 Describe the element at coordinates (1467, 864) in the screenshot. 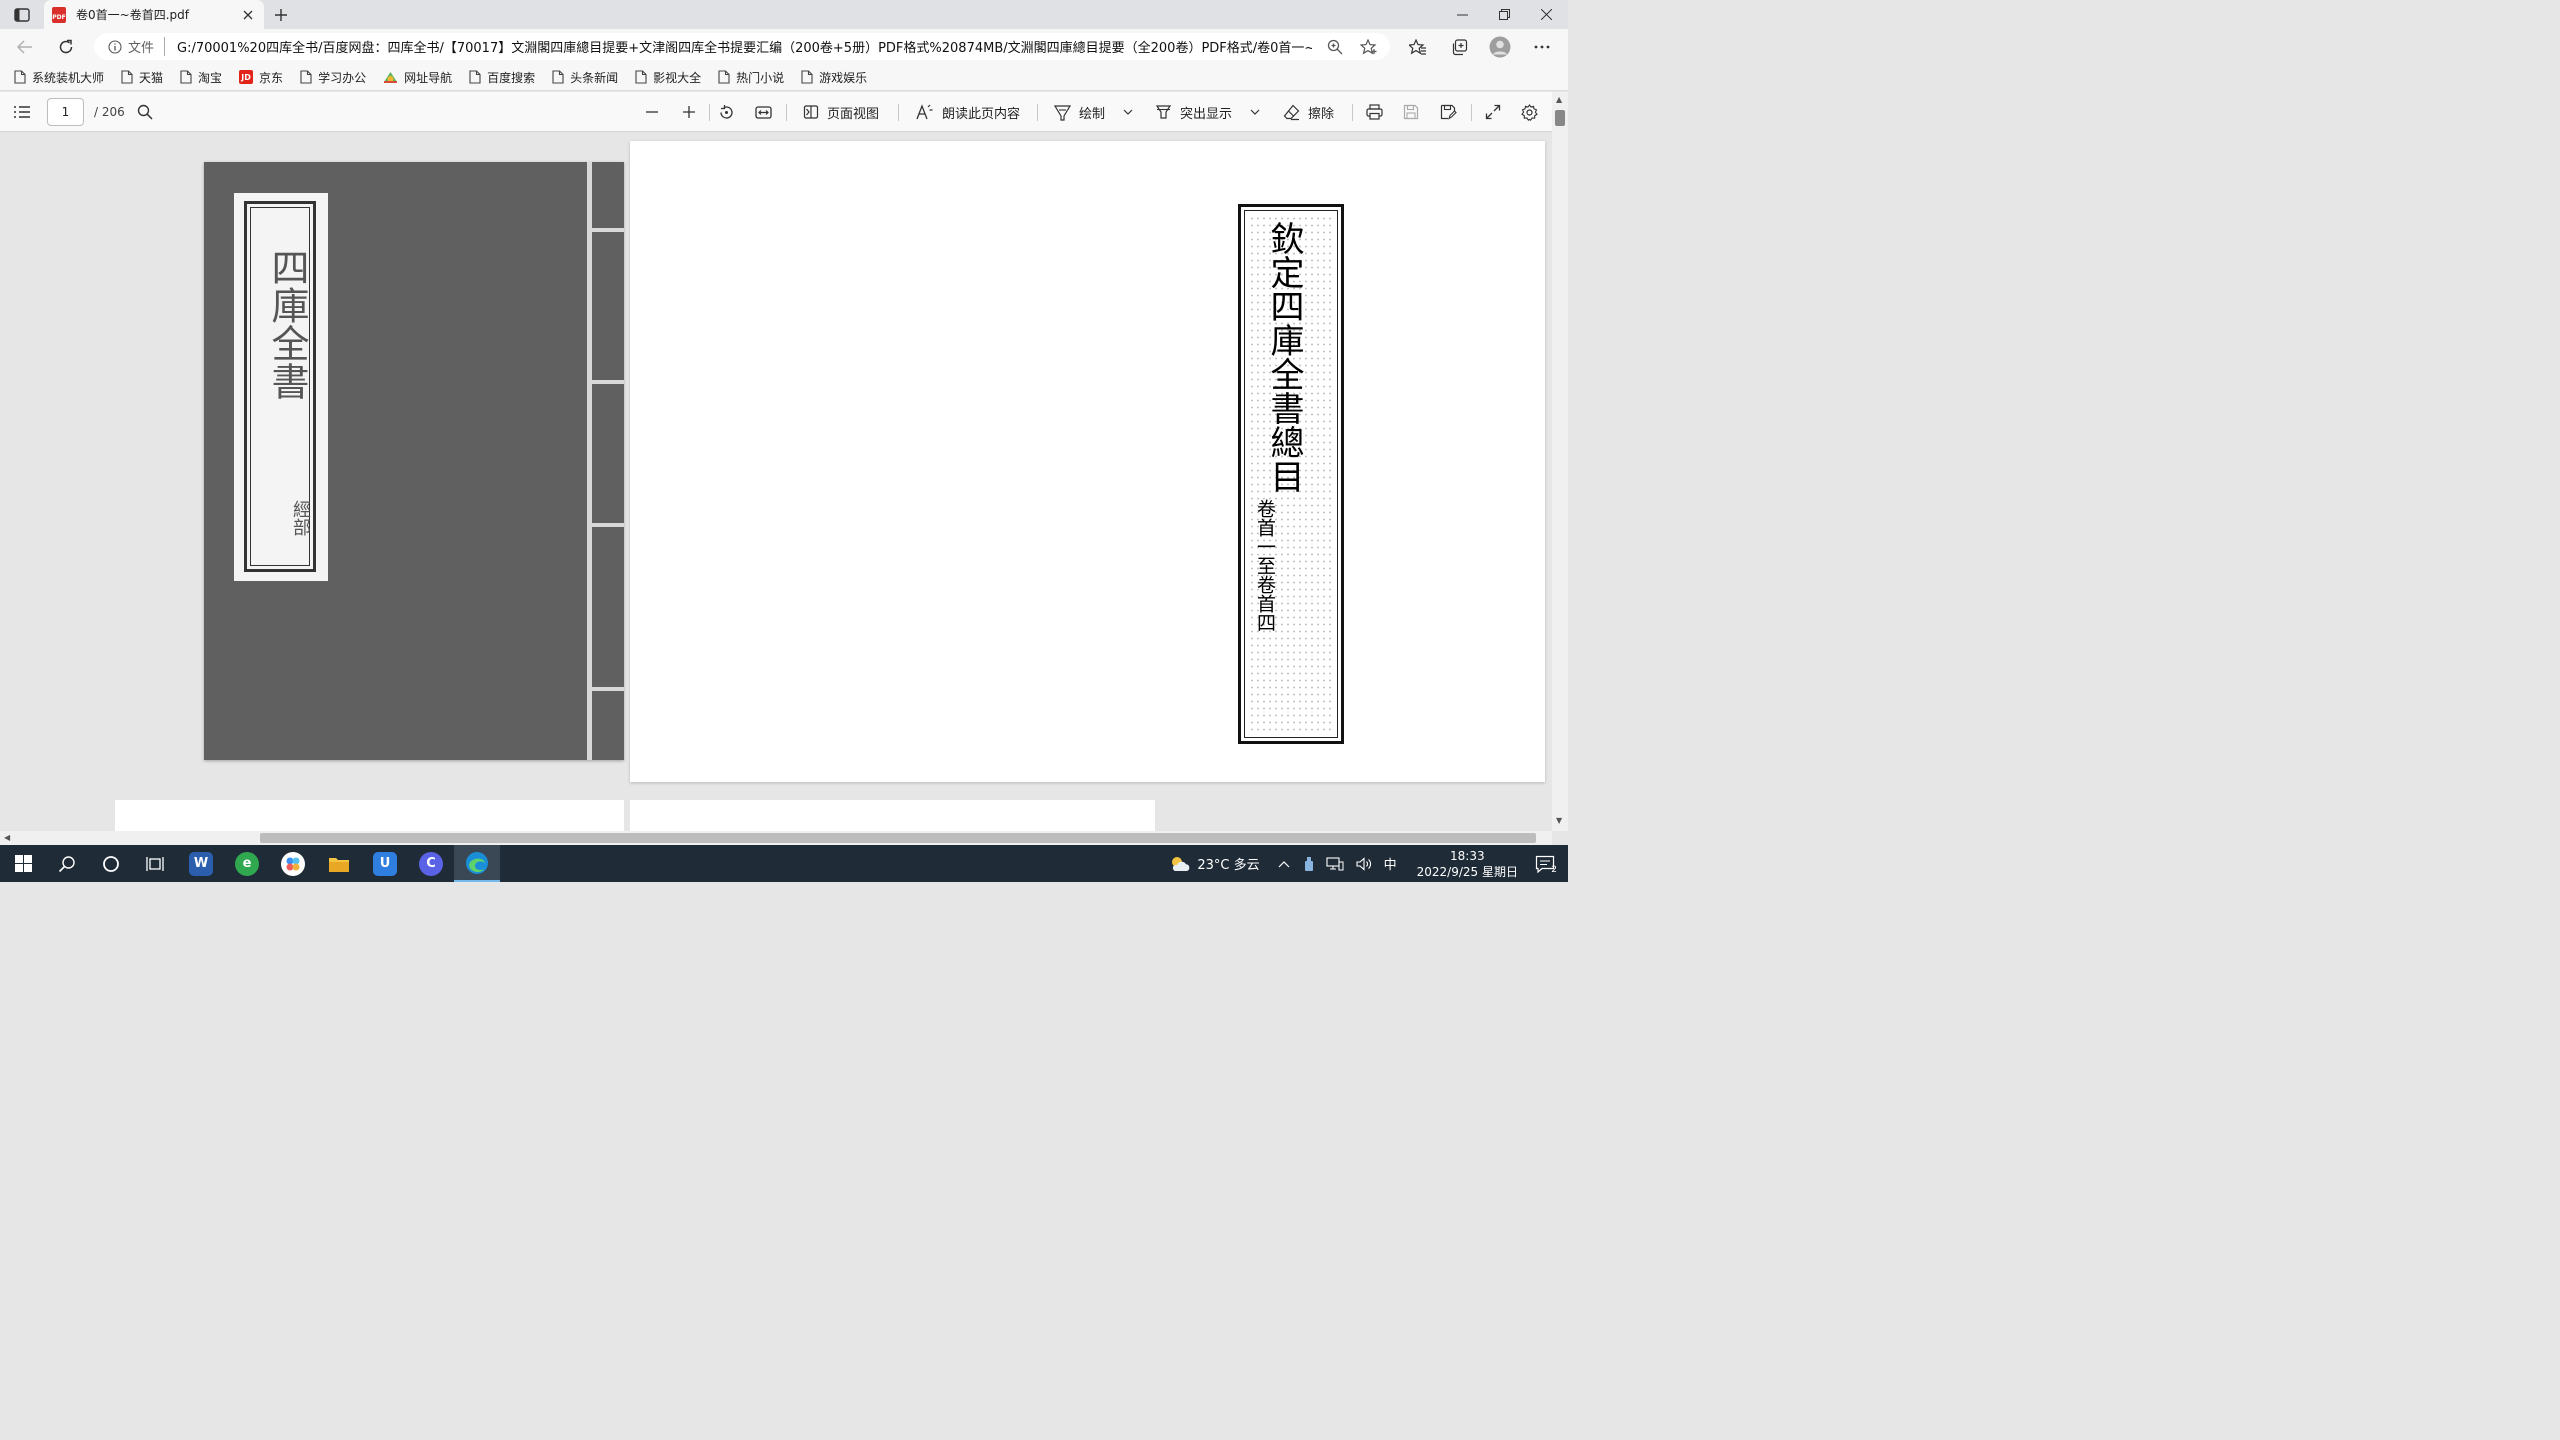

I see `clock: 18:33 2022/9/25 星期日` at that location.